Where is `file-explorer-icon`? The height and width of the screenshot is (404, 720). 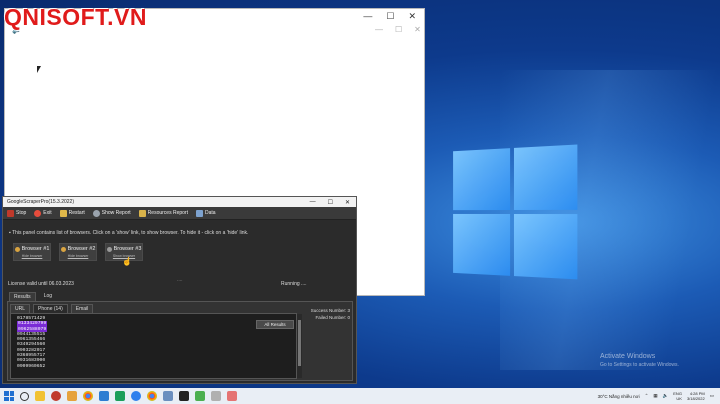
file-explorer-icon is located at coordinates (40, 396).